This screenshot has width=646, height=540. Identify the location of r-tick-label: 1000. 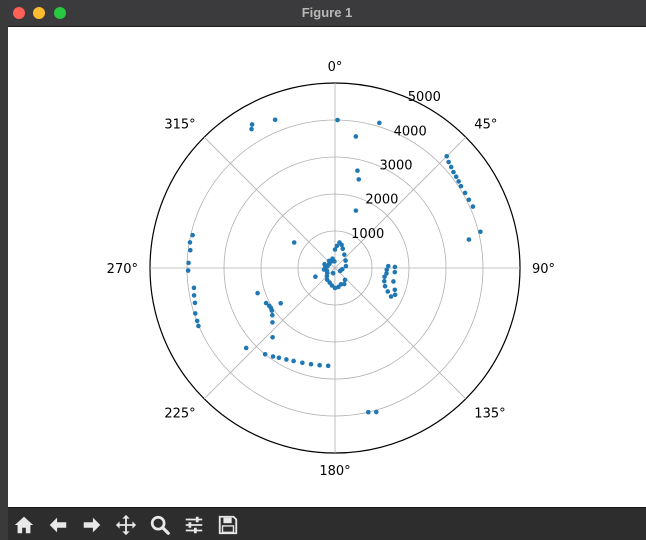
(367, 234).